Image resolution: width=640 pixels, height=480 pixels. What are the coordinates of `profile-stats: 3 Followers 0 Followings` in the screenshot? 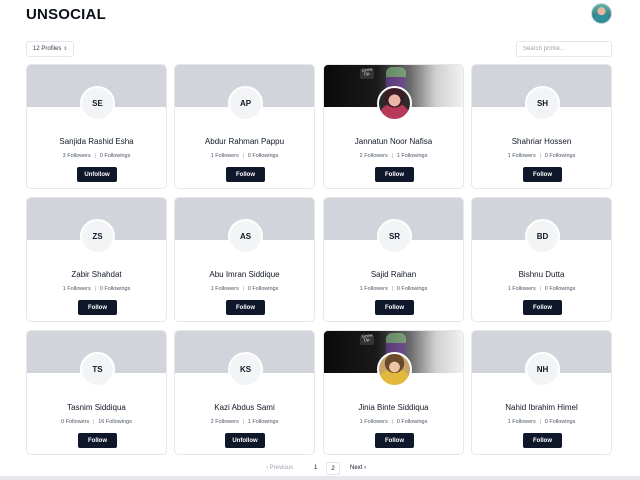 It's located at (96, 156).